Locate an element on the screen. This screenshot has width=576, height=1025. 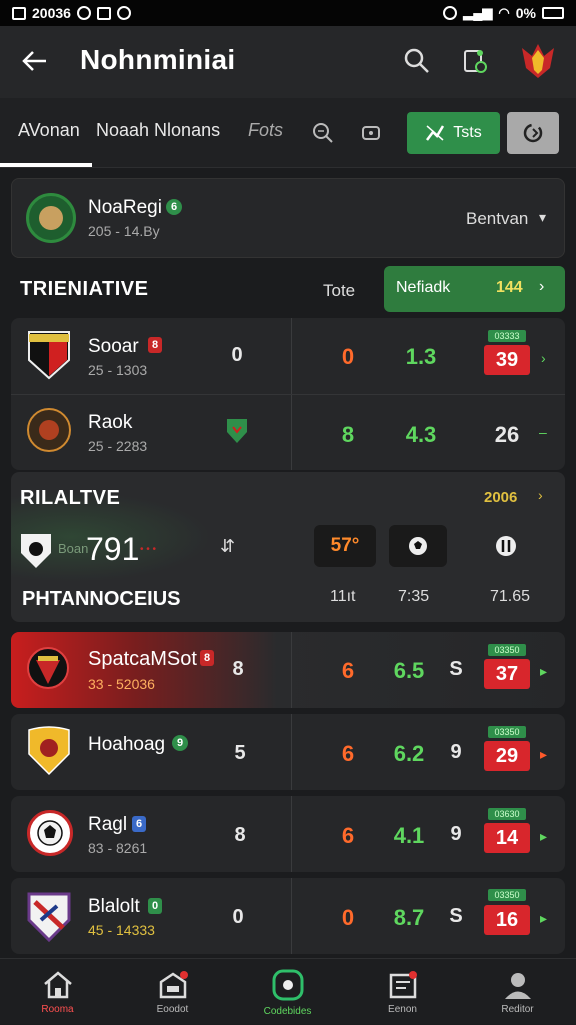
trend-arrow-icon: › is located at coordinates (543, 358).